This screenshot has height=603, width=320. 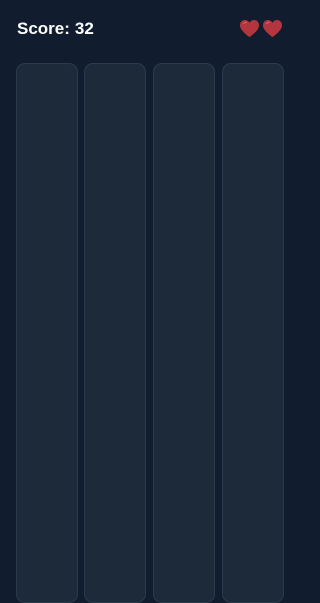 What do you see at coordinates (261, 28) in the screenshot?
I see `lives-indicator` at bounding box center [261, 28].